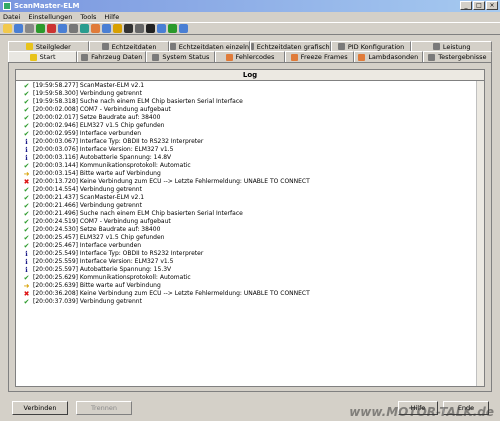  I want to click on tab-freeze-frames: Freeze Frames, so click(319, 56).